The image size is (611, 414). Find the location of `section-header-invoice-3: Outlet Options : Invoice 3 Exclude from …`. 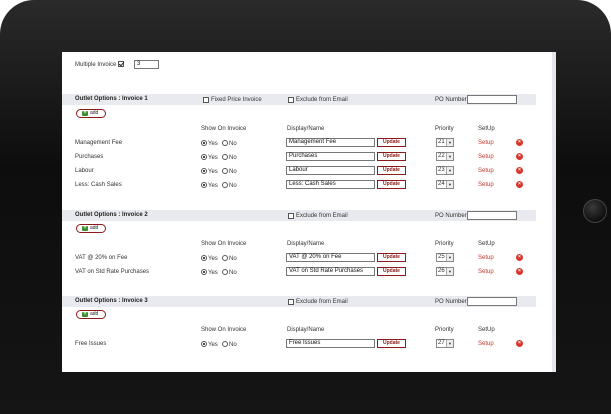

section-header-invoice-3: Outlet Options : Invoice 3 Exclude from … is located at coordinates (299, 301).